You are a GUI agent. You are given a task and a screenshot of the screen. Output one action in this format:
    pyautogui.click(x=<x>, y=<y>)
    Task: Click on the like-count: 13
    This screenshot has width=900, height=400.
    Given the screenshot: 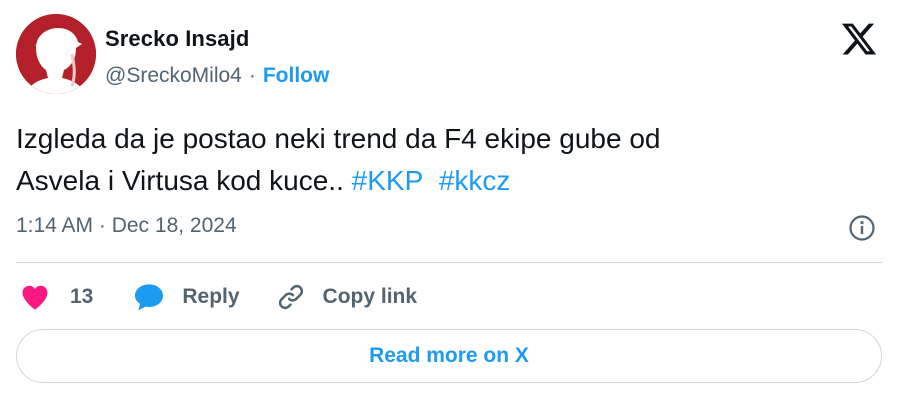 What is the action you would take?
    pyautogui.click(x=82, y=296)
    